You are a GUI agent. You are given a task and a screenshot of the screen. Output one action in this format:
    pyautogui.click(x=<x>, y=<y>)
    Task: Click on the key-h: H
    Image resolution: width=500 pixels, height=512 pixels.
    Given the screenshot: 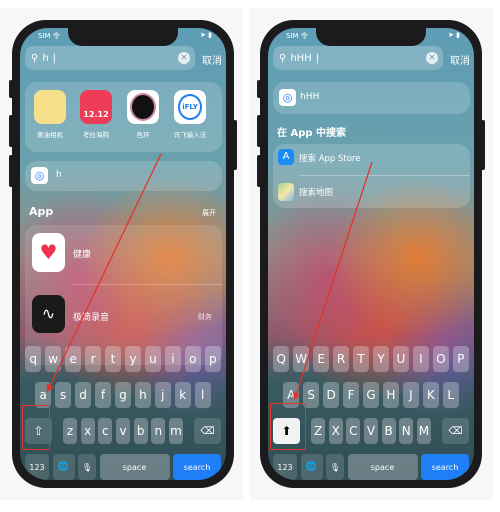 What is the action you would take?
    pyautogui.click(x=391, y=395)
    